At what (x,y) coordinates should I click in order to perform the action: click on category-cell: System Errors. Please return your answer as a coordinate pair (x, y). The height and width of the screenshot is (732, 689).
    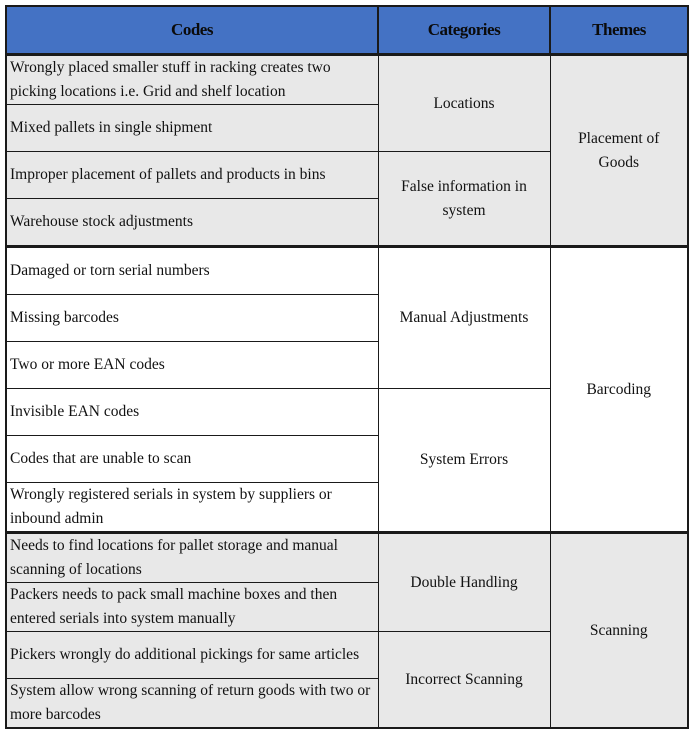
    Looking at the image, I should click on (464, 460).